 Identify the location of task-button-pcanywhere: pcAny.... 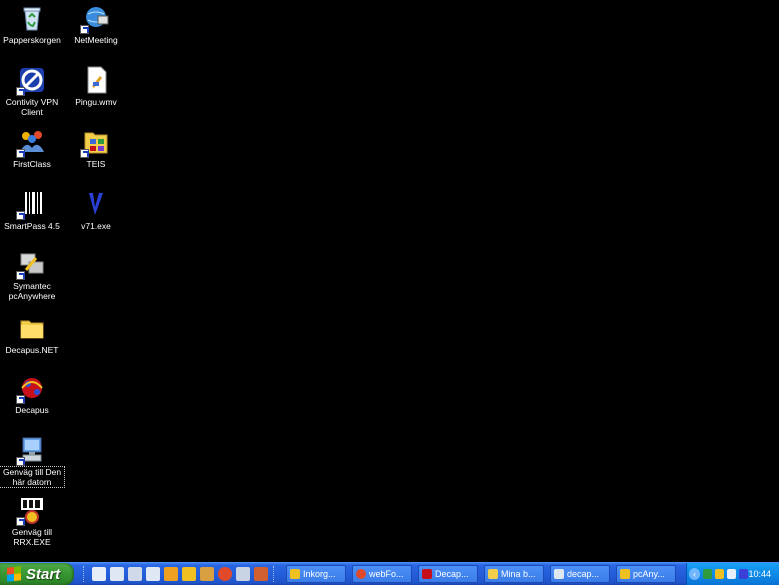
(646, 574).